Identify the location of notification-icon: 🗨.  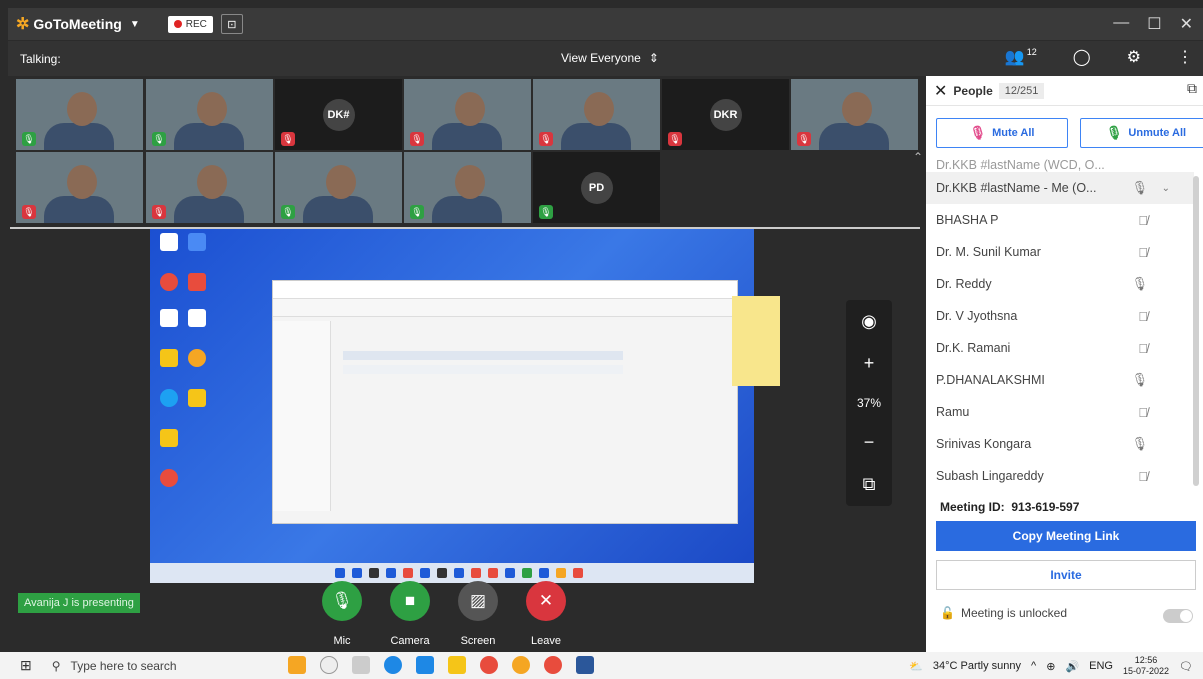
(1186, 666).